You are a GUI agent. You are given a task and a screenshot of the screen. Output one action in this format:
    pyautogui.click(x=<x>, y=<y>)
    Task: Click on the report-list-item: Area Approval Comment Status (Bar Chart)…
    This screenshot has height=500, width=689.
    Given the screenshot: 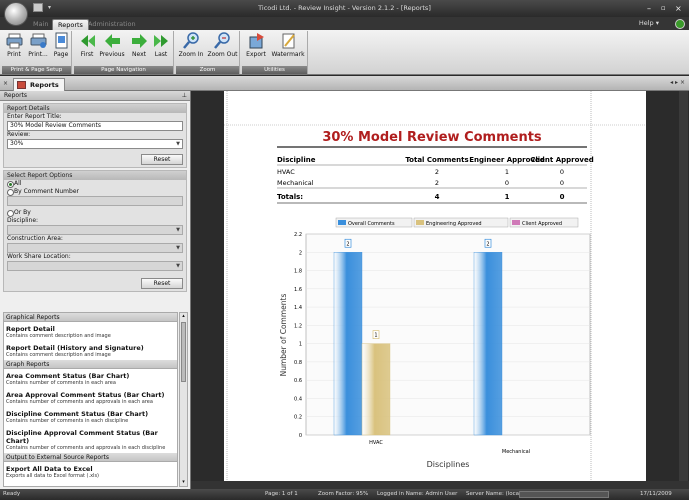 What is the action you would take?
    pyautogui.click(x=90, y=397)
    